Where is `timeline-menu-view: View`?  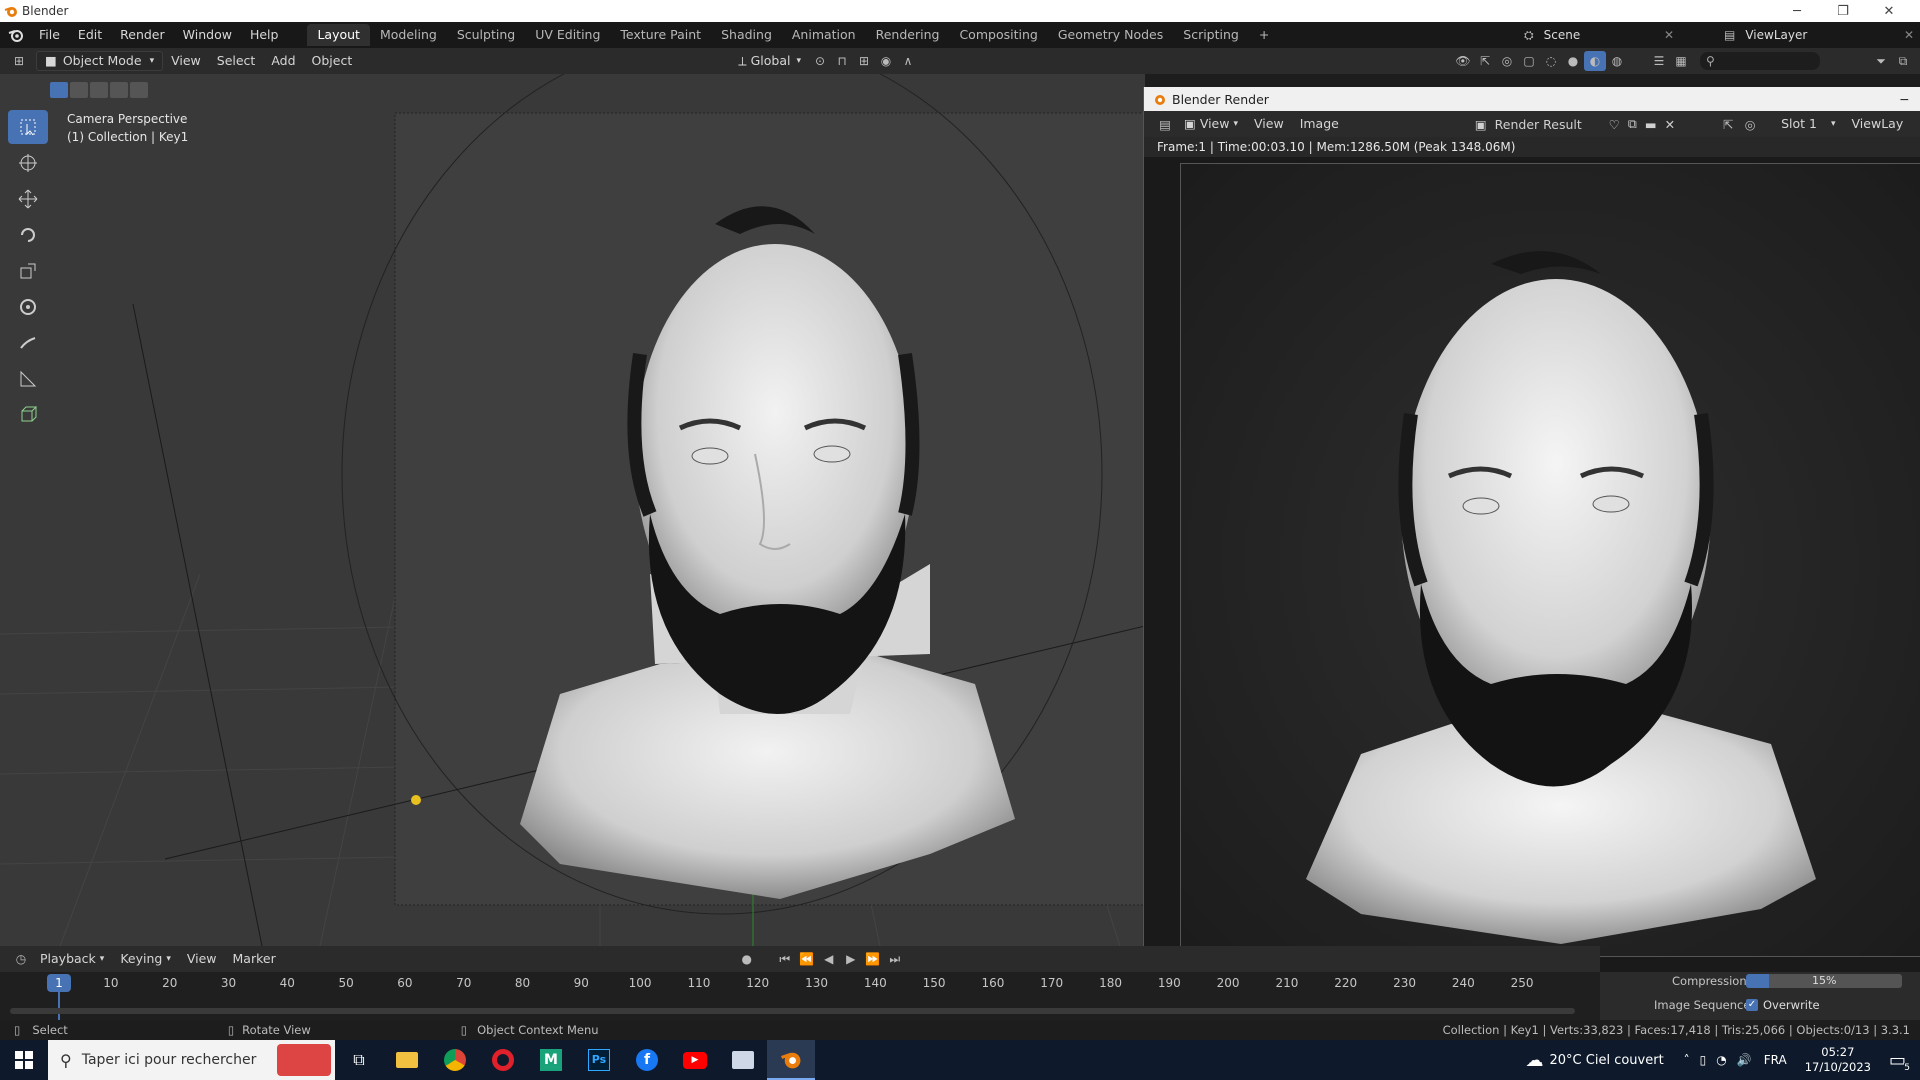 timeline-menu-view: View is located at coordinates (202, 959).